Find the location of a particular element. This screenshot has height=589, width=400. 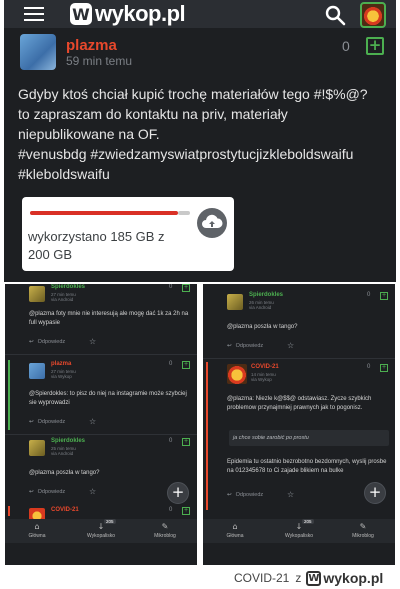

watermark-site: wykop.pl is located at coordinates (353, 578).